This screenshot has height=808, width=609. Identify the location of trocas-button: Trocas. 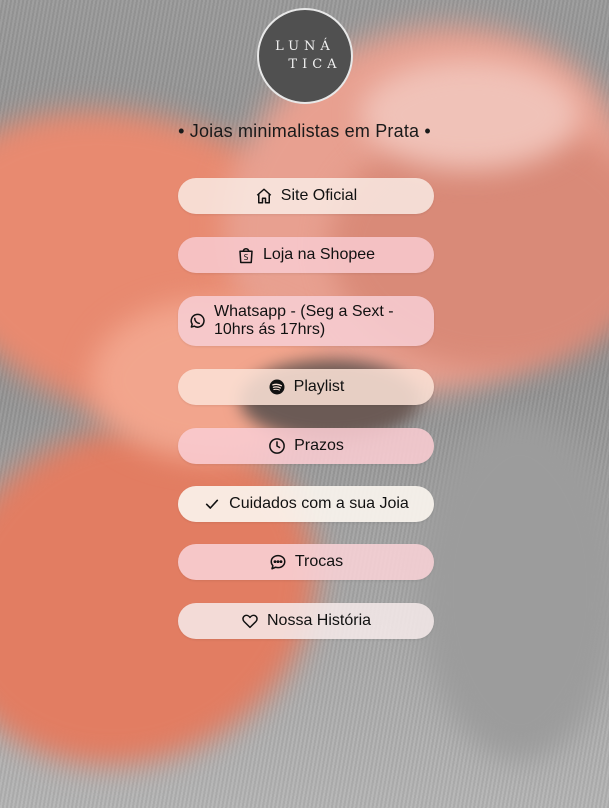
(306, 562).